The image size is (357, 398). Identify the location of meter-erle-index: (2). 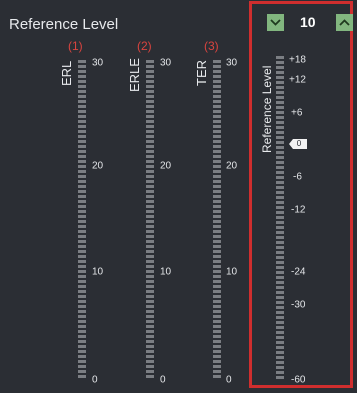
(144, 46).